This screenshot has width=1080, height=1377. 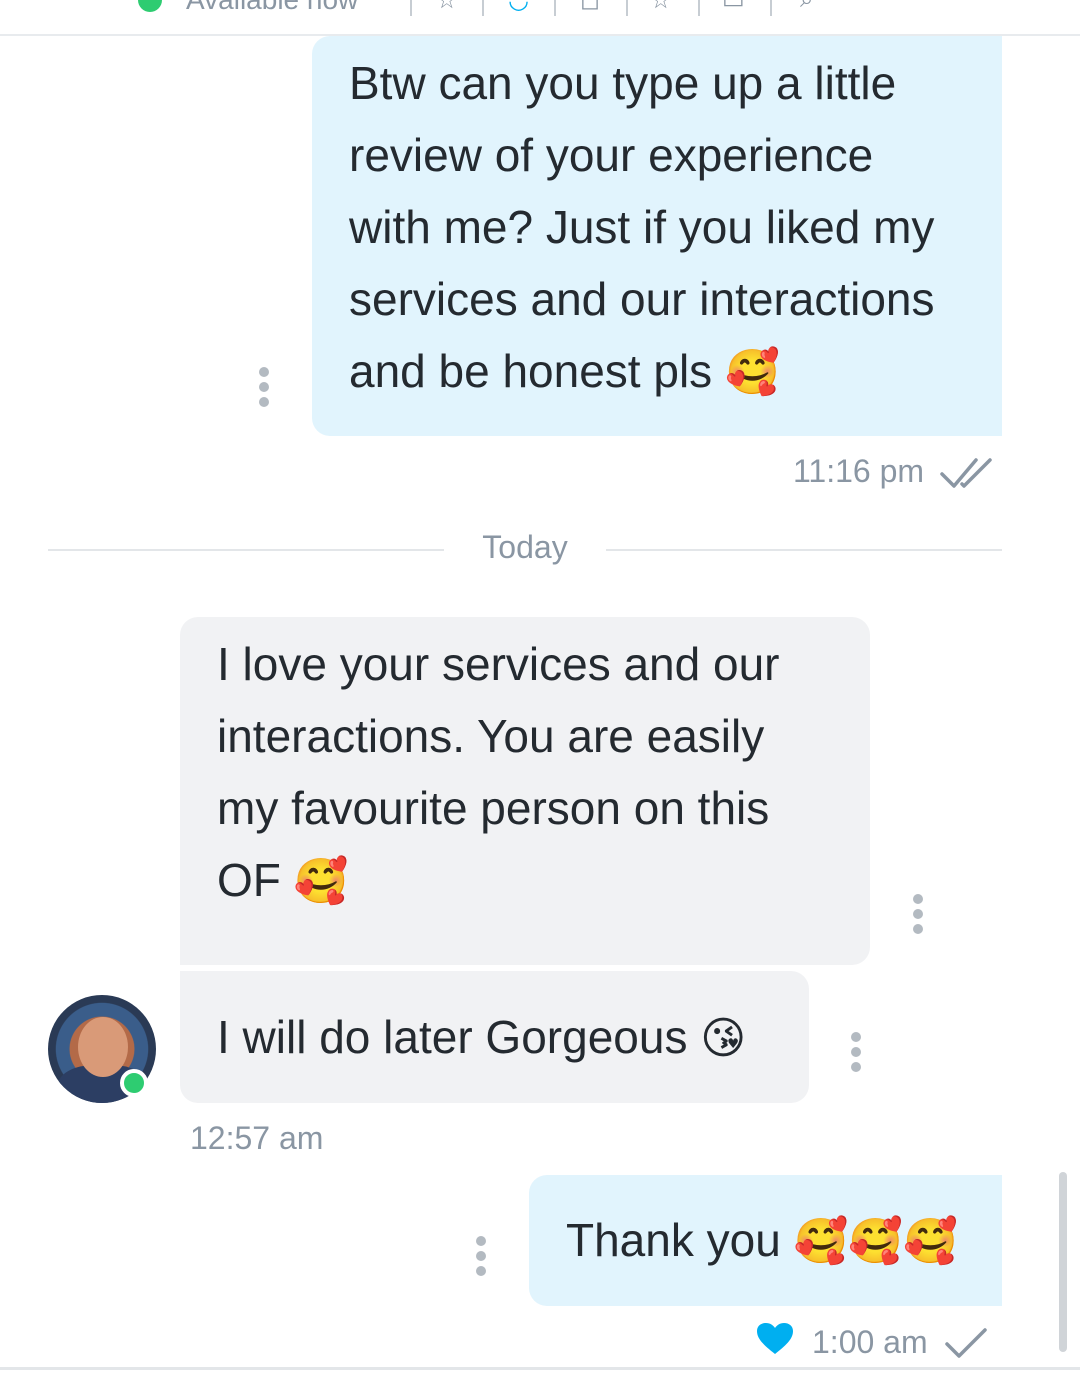 What do you see at coordinates (875, 1241) in the screenshot?
I see `smiling-hearts-emoji: 🥰🥰🥰` at bounding box center [875, 1241].